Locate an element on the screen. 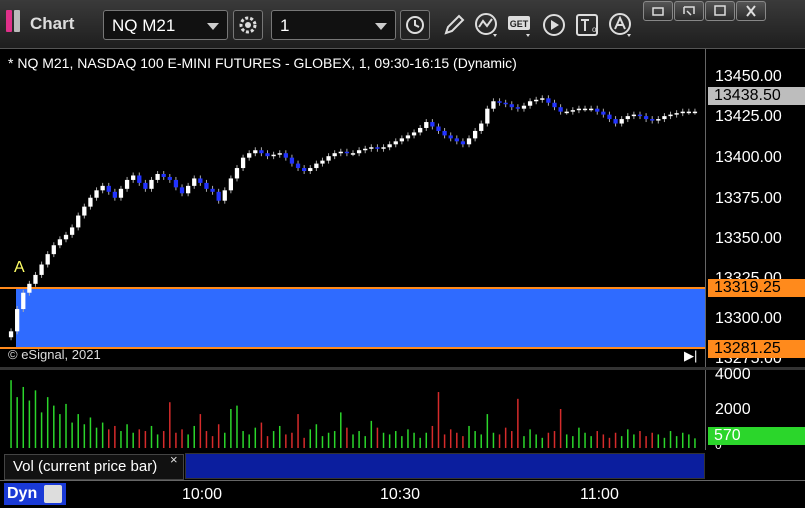  svg-text: GET is located at coordinates (519, 24).